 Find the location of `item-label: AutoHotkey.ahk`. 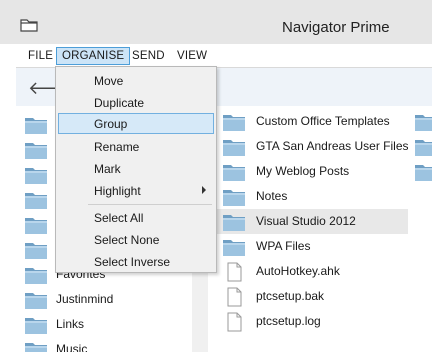

item-label: AutoHotkey.ahk is located at coordinates (298, 271).